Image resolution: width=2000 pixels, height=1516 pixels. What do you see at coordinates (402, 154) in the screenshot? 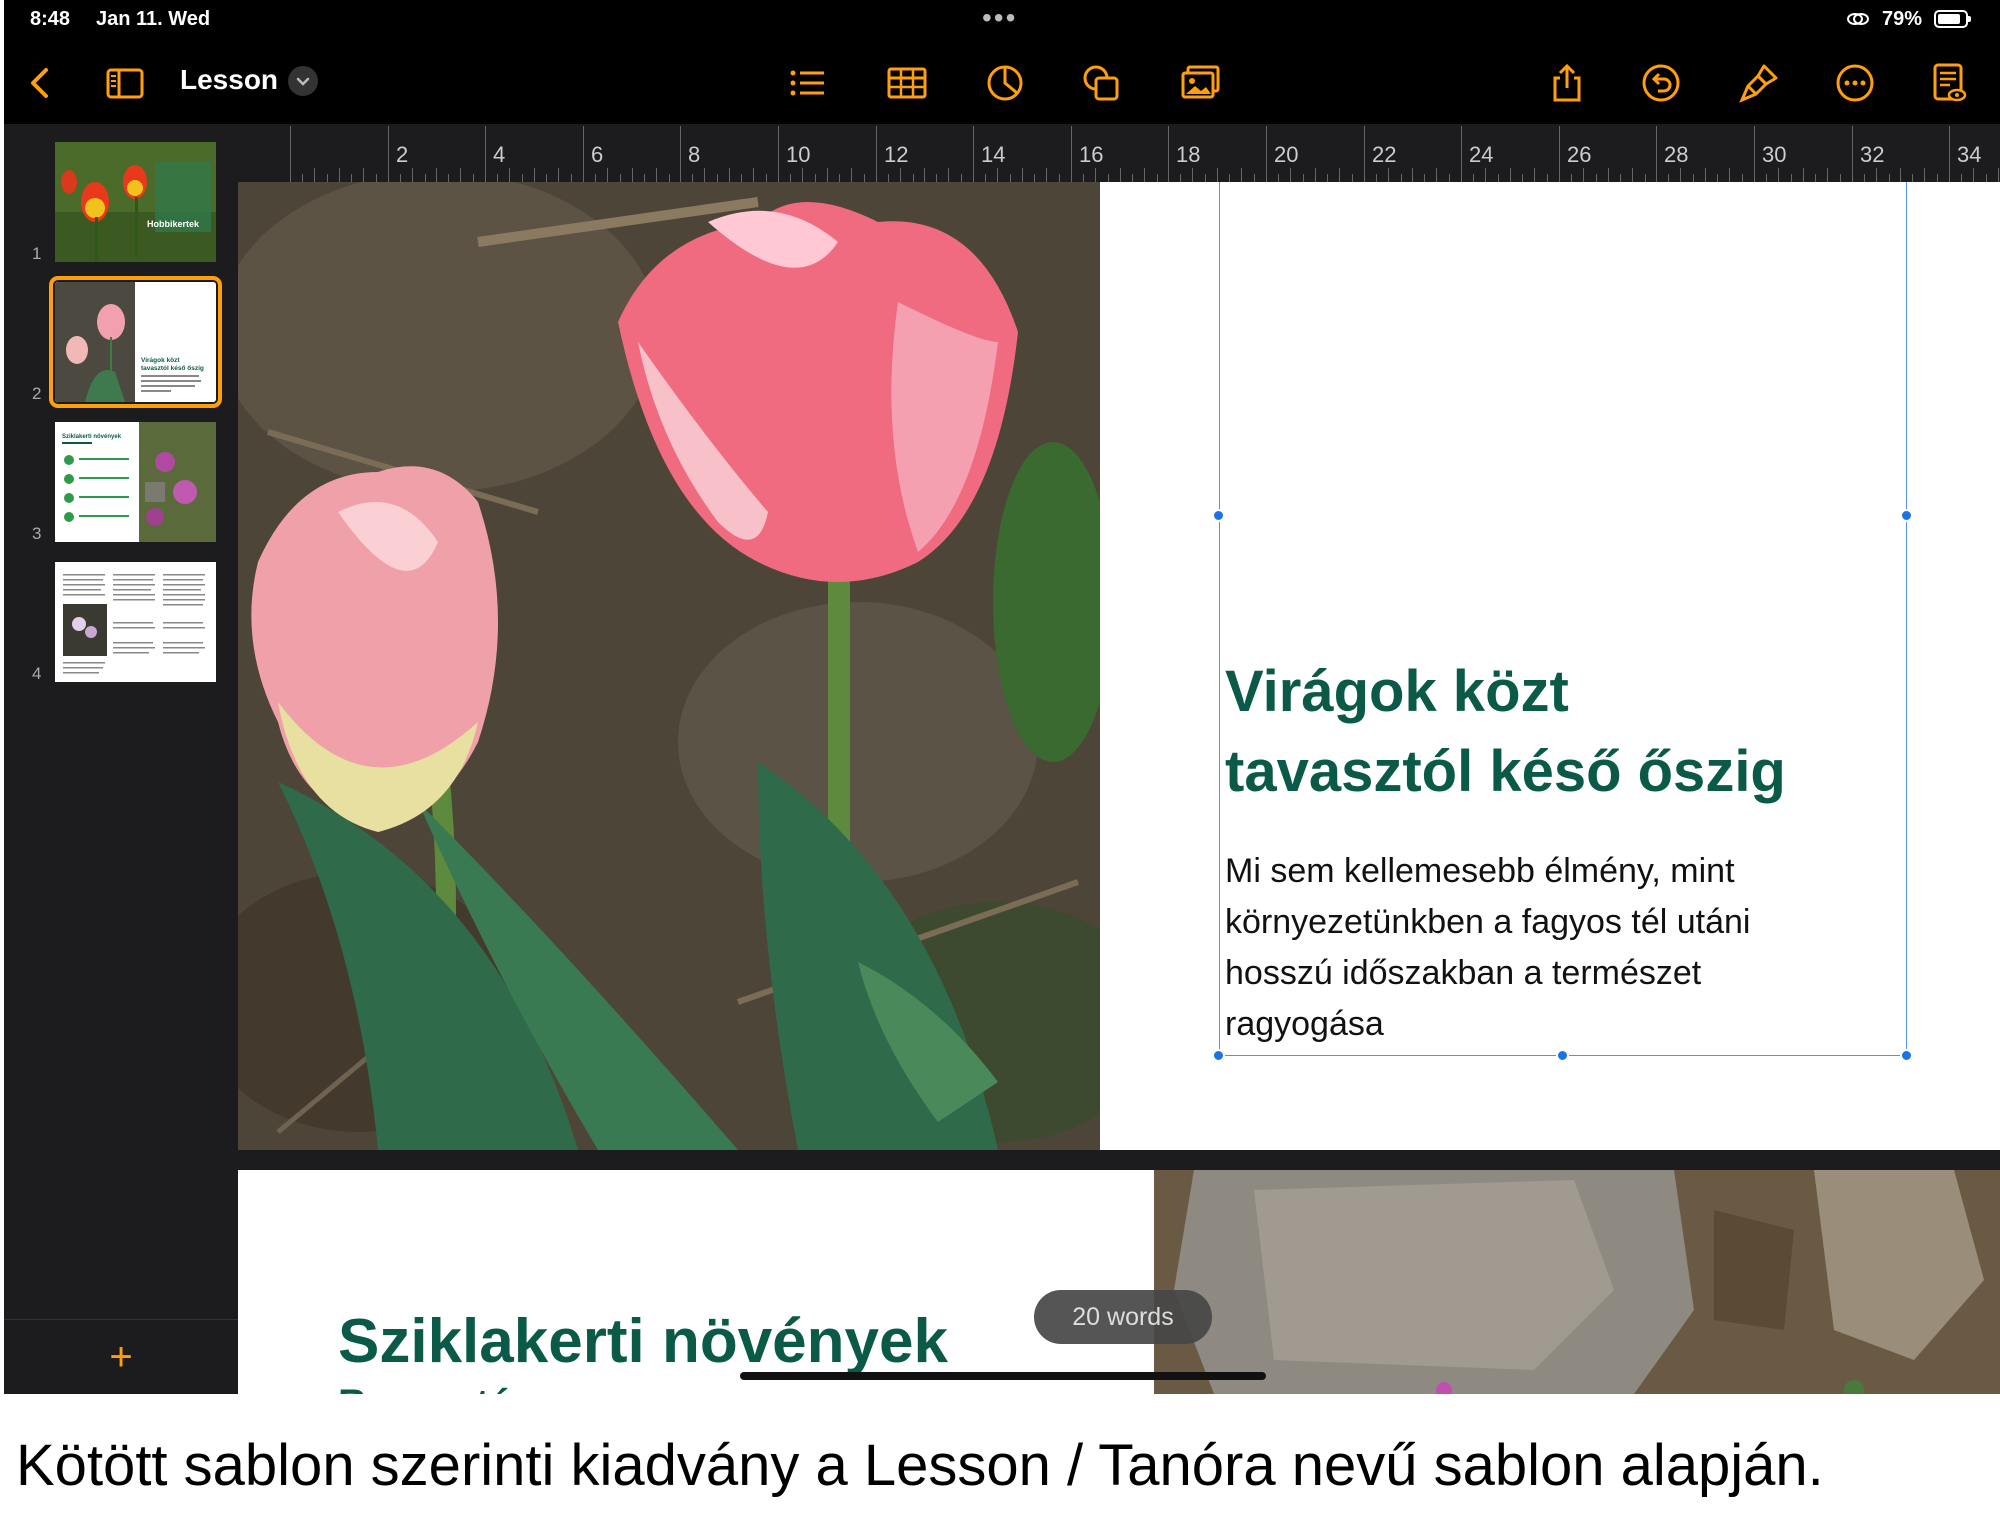
I see `ruler-label: 2` at bounding box center [402, 154].